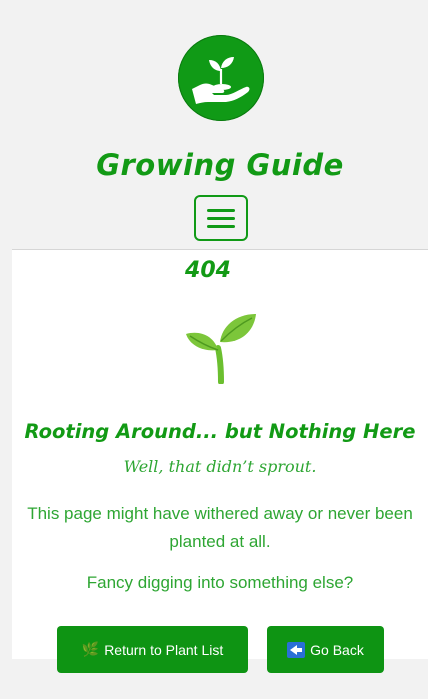  I want to click on error-tagline: Well, that didn’t sprout., so click(220, 466).